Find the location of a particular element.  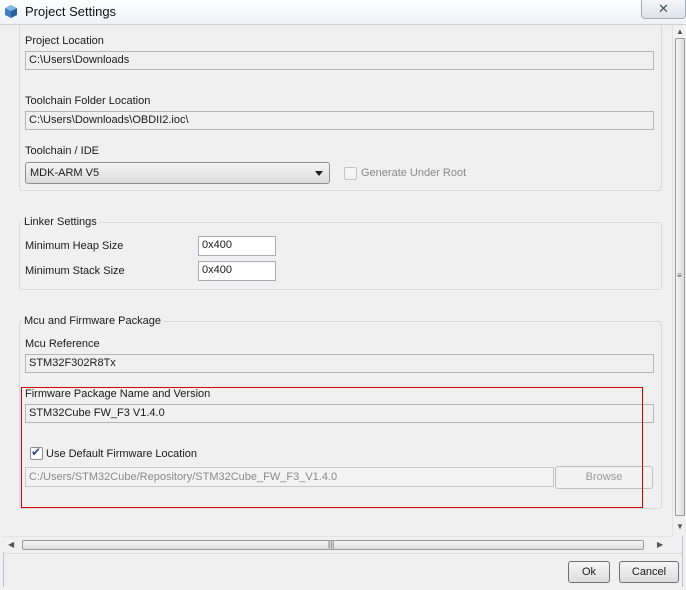

toolchain-ide-select: MDK-ARM V5 is located at coordinates (177, 173).